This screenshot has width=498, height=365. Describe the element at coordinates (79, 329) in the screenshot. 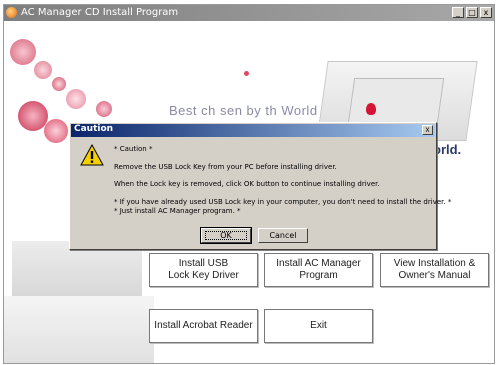

I see `floor-image` at that location.